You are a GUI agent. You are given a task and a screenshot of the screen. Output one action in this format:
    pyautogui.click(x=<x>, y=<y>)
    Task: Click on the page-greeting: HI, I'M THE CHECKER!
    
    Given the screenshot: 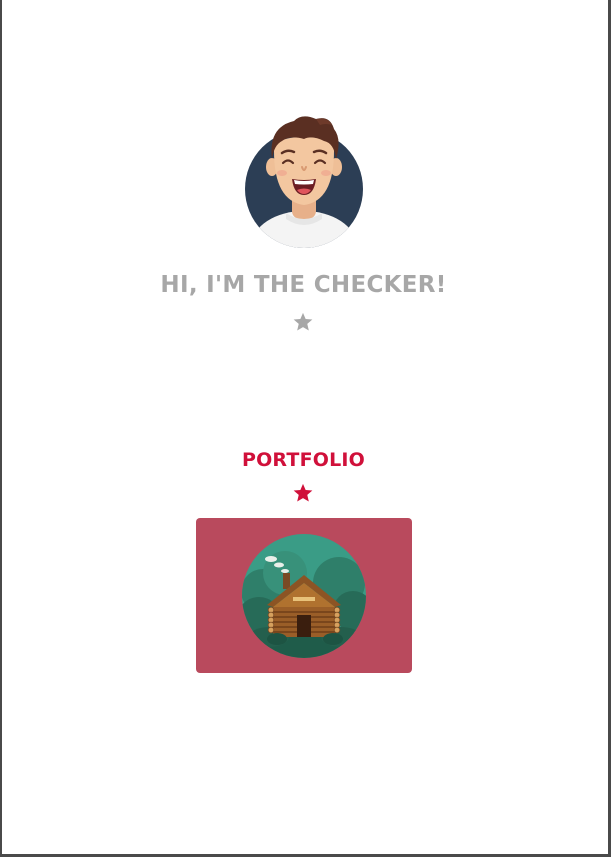 What is the action you would take?
    pyautogui.click(x=303, y=285)
    